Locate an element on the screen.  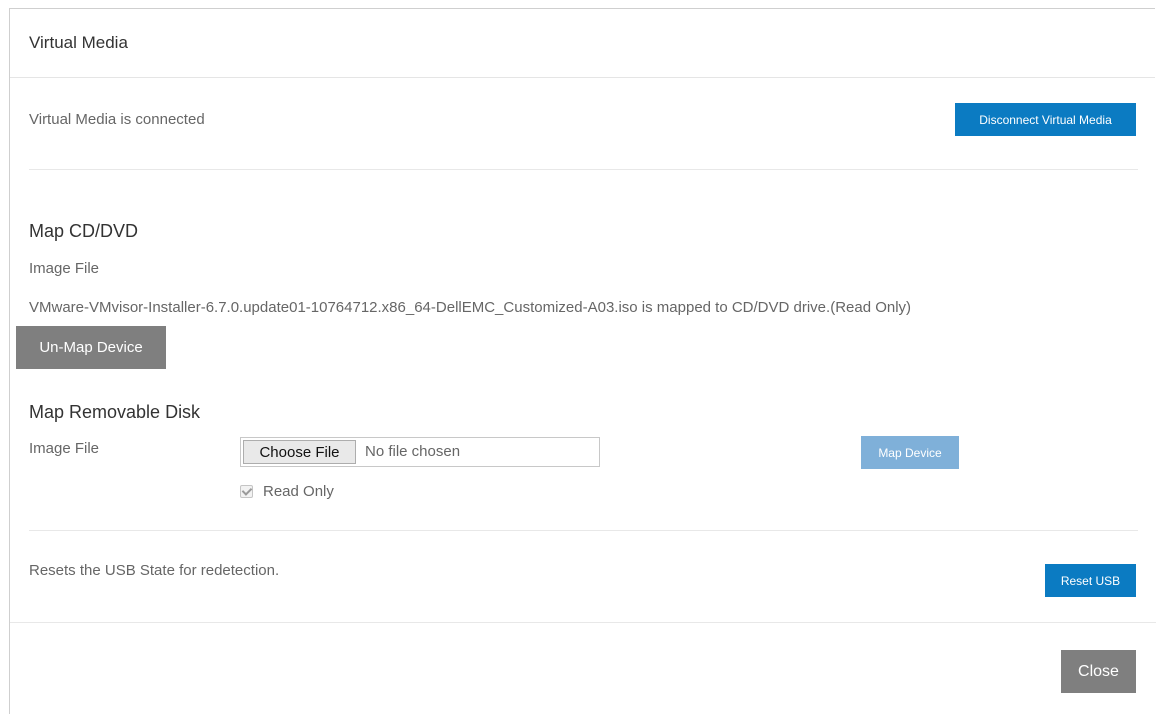
dialog-header: Virtual Media is located at coordinates (582, 43).